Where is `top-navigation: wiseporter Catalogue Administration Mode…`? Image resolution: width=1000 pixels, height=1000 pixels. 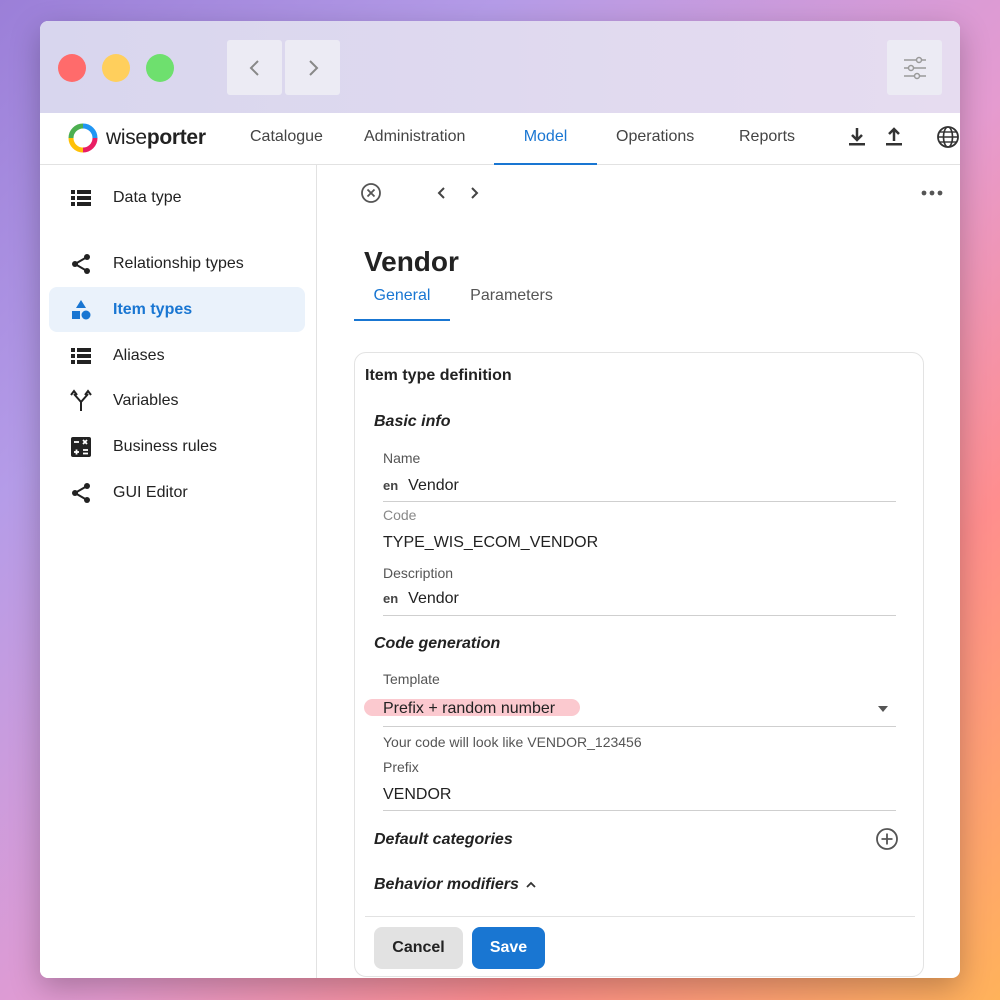
top-navigation: wiseporter Catalogue Administration Mode… is located at coordinates (500, 139).